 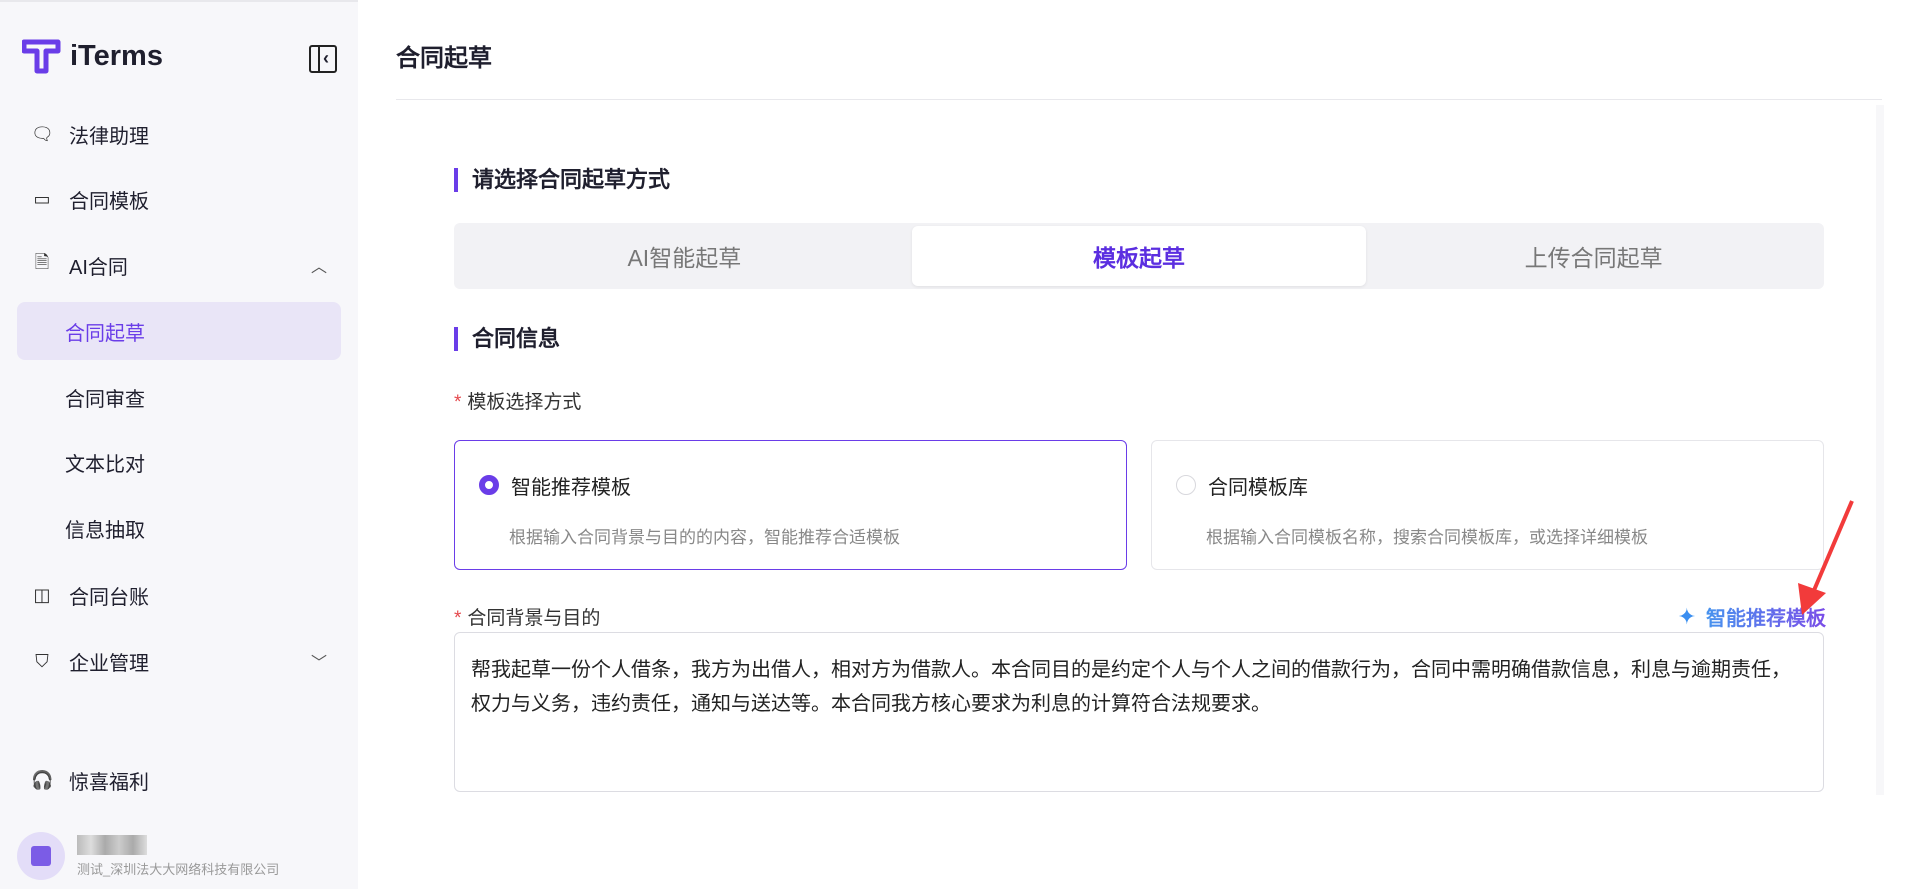 I want to click on nav-label: AI合同, so click(x=98, y=267).